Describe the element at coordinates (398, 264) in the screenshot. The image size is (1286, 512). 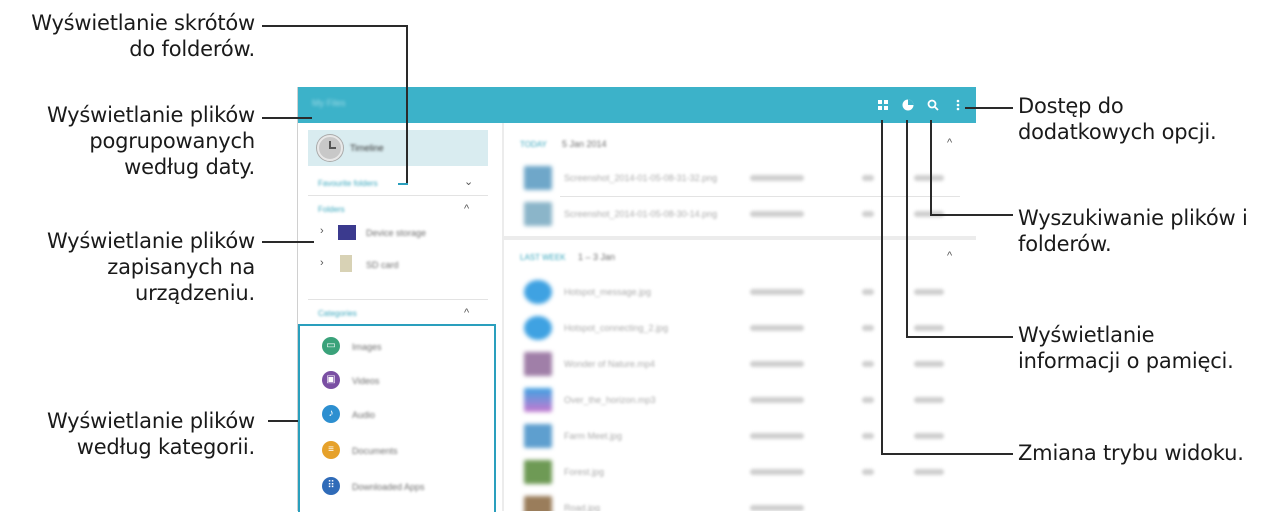
I see `sidebar-item-sd-card: › SD card` at that location.